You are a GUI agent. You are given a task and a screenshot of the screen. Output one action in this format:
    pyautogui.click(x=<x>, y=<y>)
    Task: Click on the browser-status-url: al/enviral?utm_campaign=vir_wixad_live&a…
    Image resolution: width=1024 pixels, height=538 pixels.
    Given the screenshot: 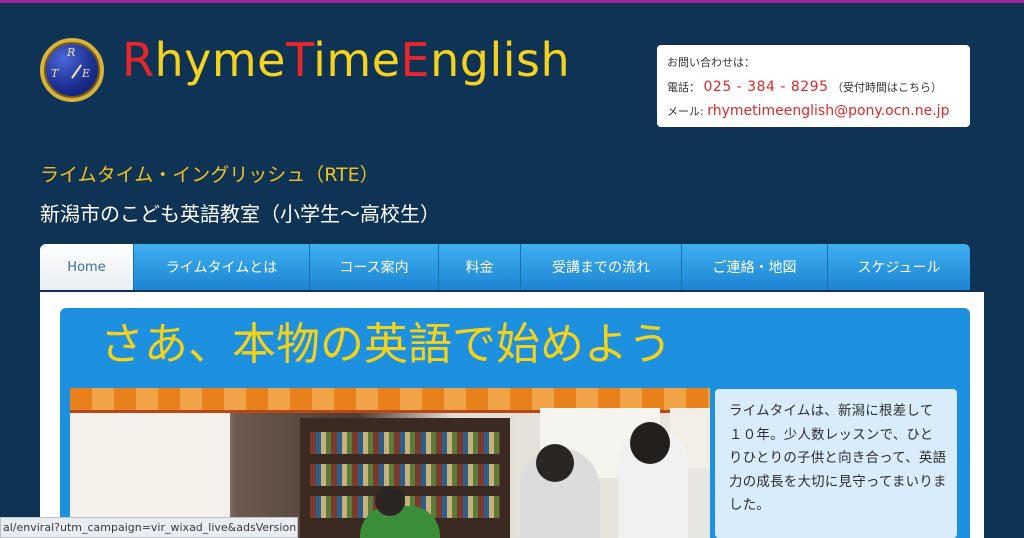 What is the action you would take?
    pyautogui.click(x=149, y=527)
    